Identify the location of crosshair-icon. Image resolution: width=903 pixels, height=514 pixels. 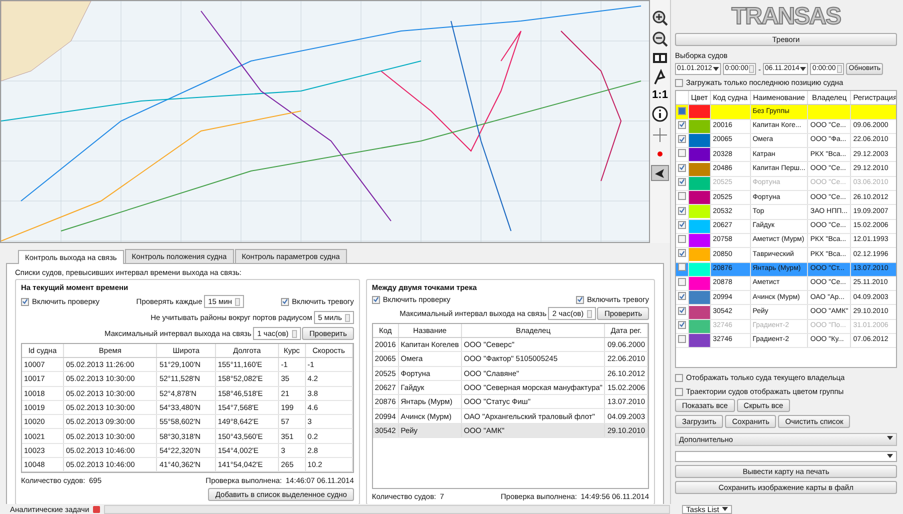
(660, 135).